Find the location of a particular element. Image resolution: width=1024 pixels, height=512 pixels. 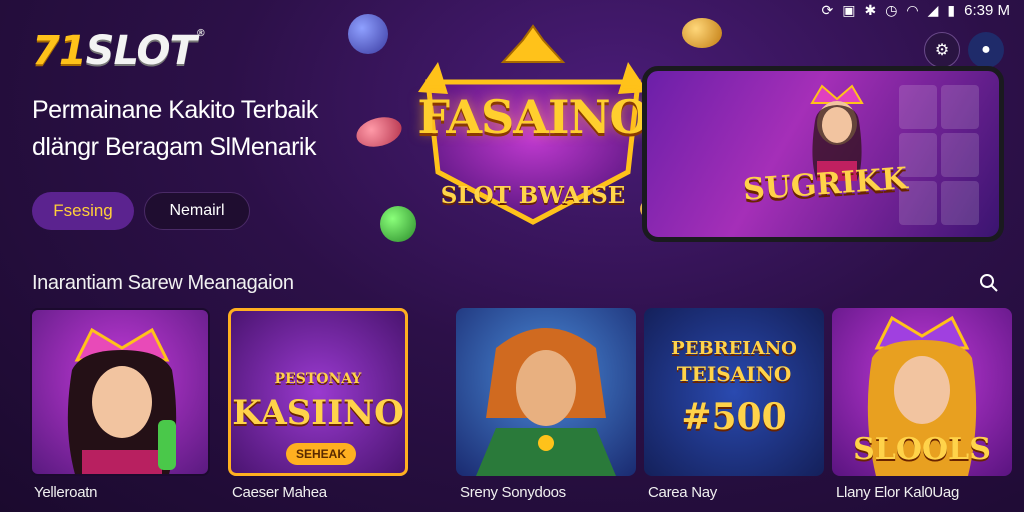

gear-icon: ⚙ is located at coordinates (942, 50).